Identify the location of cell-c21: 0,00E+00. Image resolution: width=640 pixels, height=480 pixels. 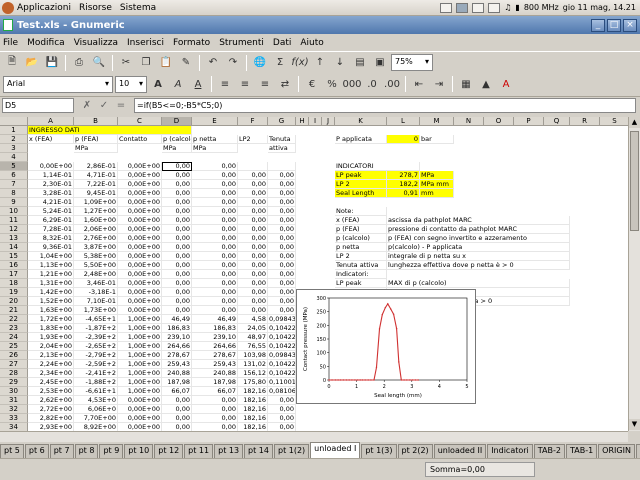
(140, 310).